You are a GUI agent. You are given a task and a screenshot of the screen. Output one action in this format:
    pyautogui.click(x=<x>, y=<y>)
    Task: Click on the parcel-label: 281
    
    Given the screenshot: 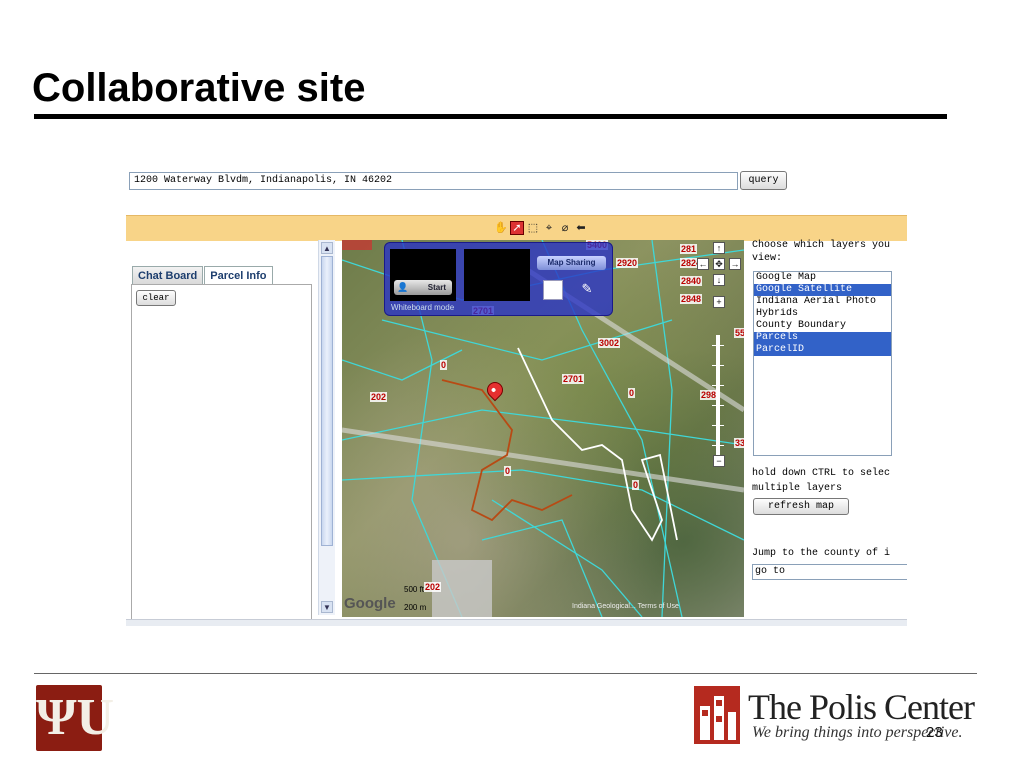 What is the action you would take?
    pyautogui.click(x=689, y=249)
    